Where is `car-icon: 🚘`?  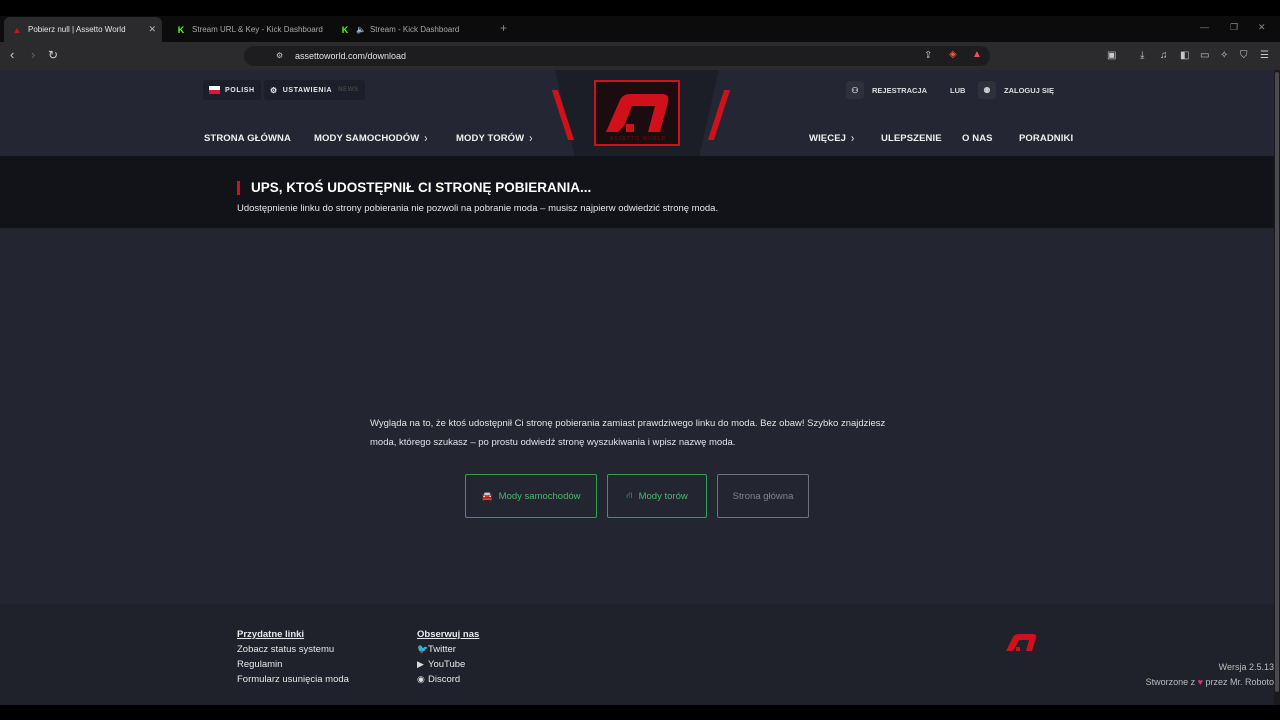
car-icon: 🚘 is located at coordinates (487, 495).